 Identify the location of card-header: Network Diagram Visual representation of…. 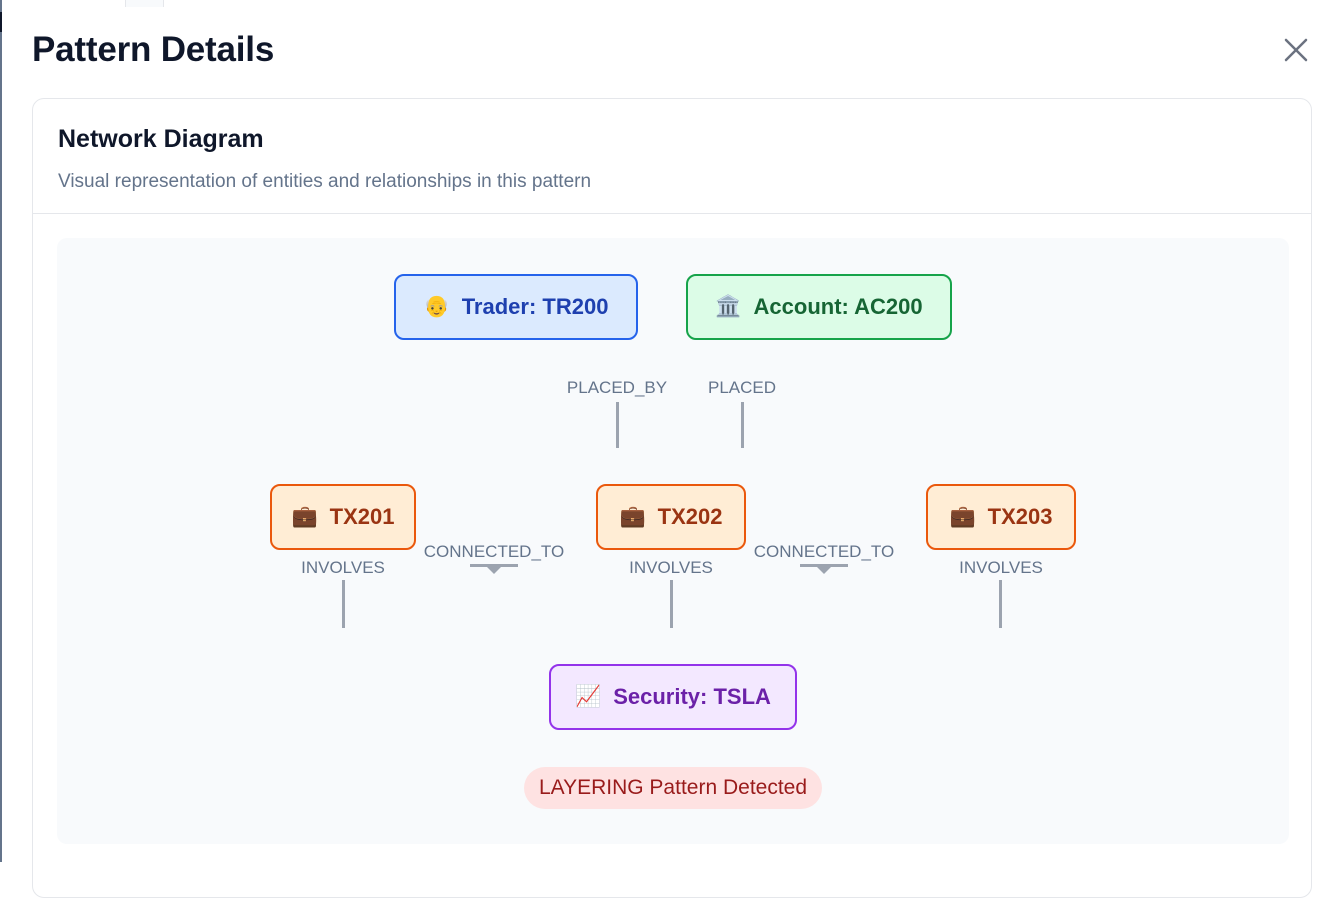
(672, 156).